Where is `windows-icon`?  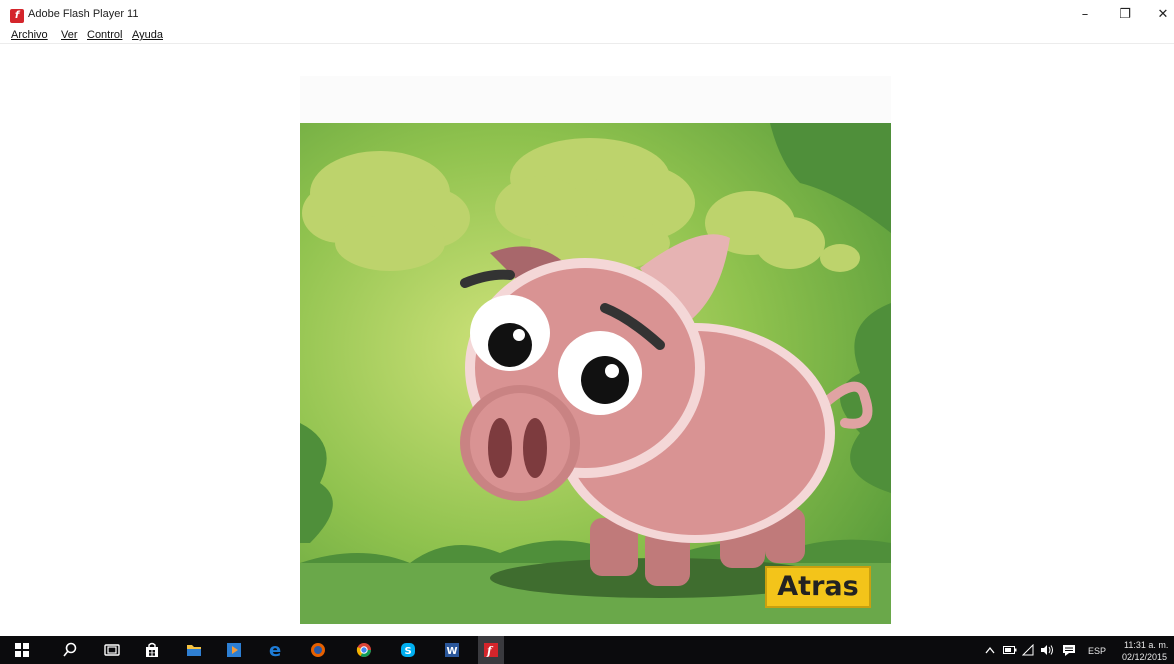
windows-icon is located at coordinates (22, 650).